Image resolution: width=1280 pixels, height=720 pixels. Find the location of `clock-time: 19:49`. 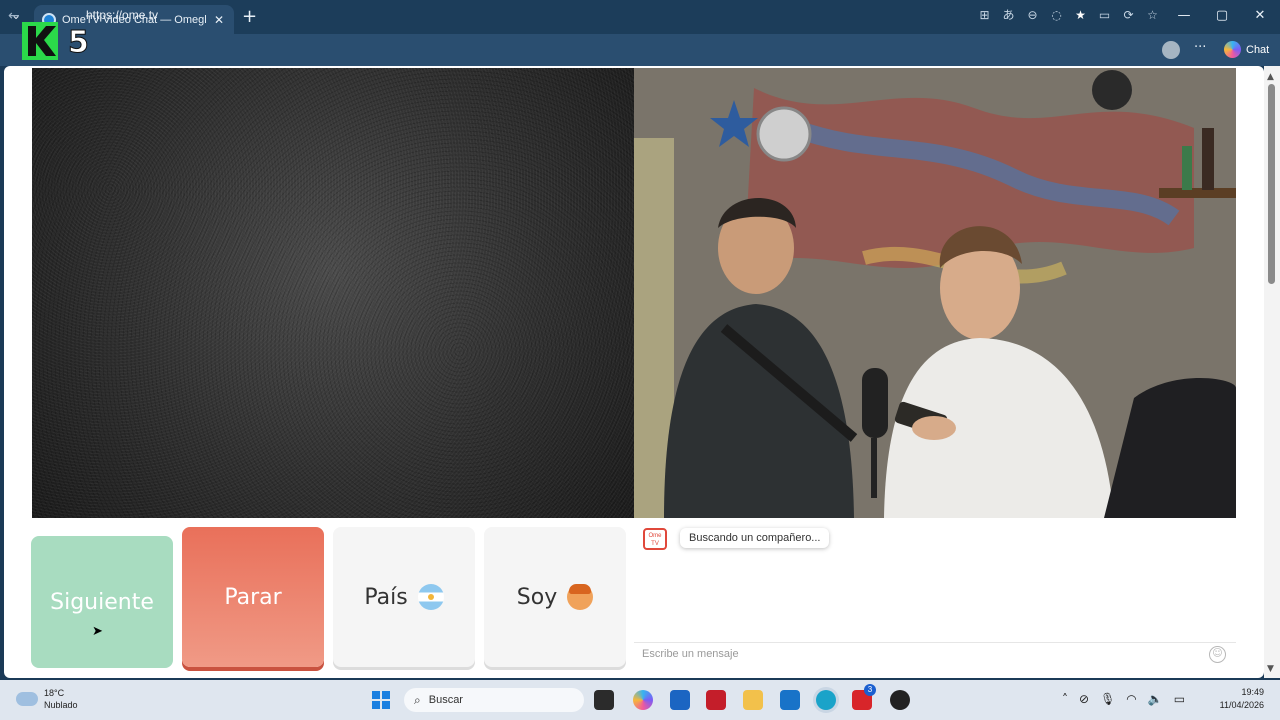

clock-time: 19:49 is located at coordinates (1252, 692).